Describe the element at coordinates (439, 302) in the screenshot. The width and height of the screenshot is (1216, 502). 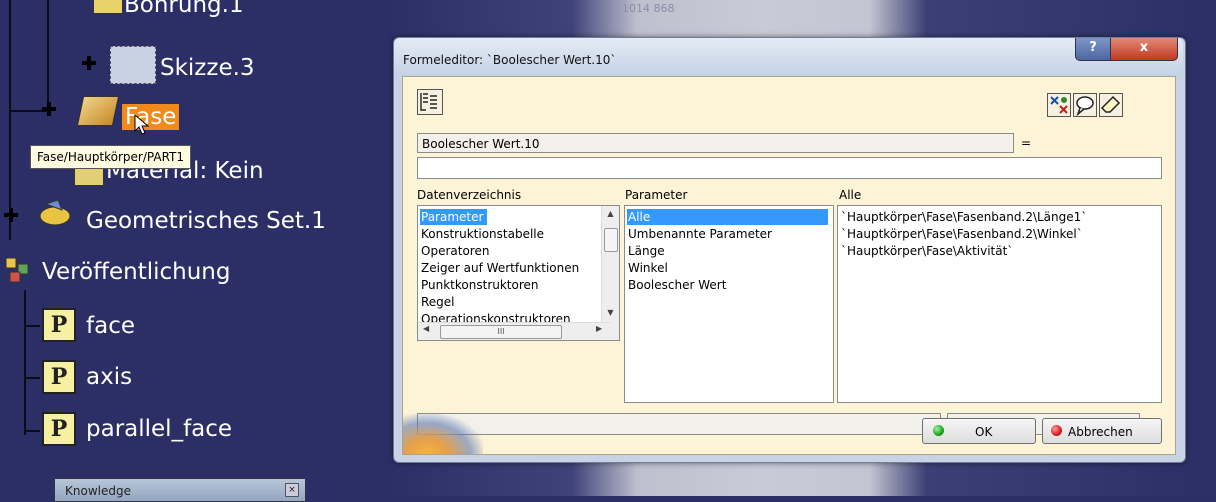
I see `list-item: Regel` at that location.